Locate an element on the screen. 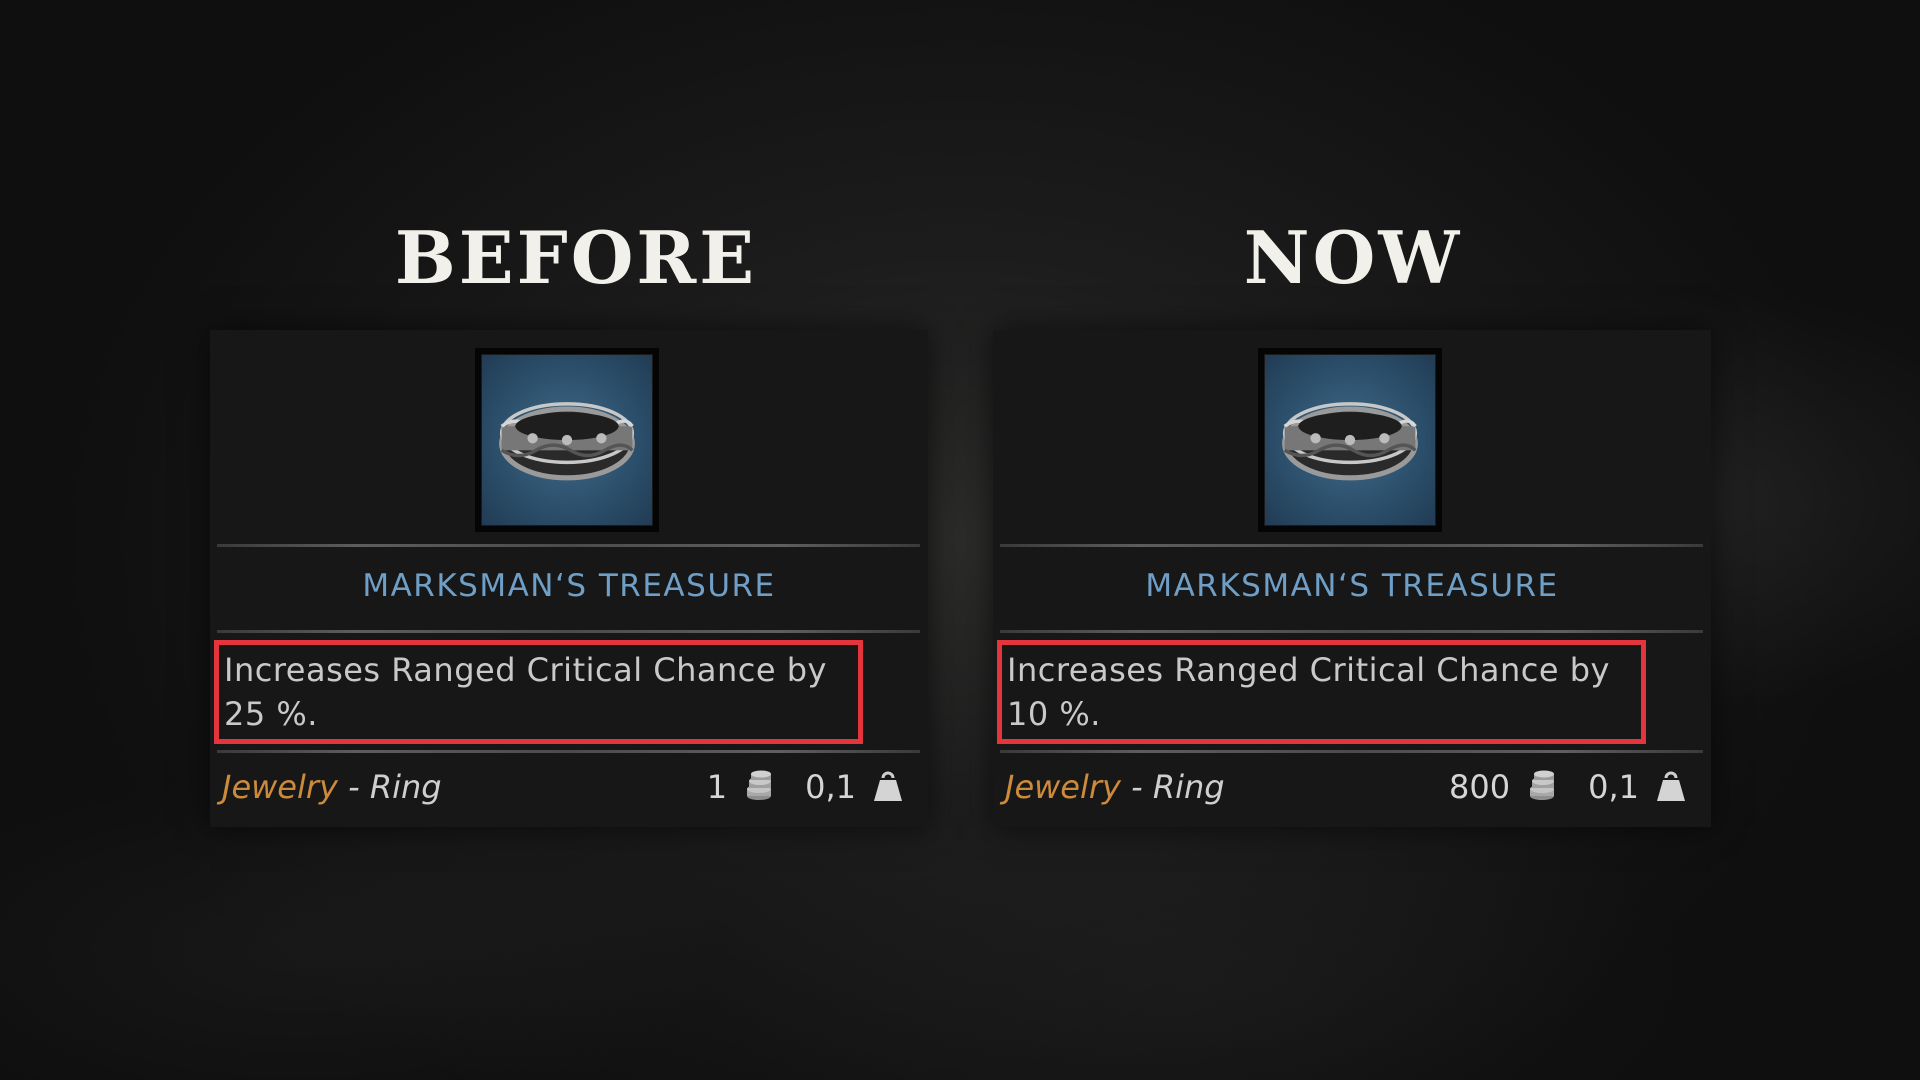 The width and height of the screenshot is (1920, 1080). price-value: 800 is located at coordinates (1480, 787).